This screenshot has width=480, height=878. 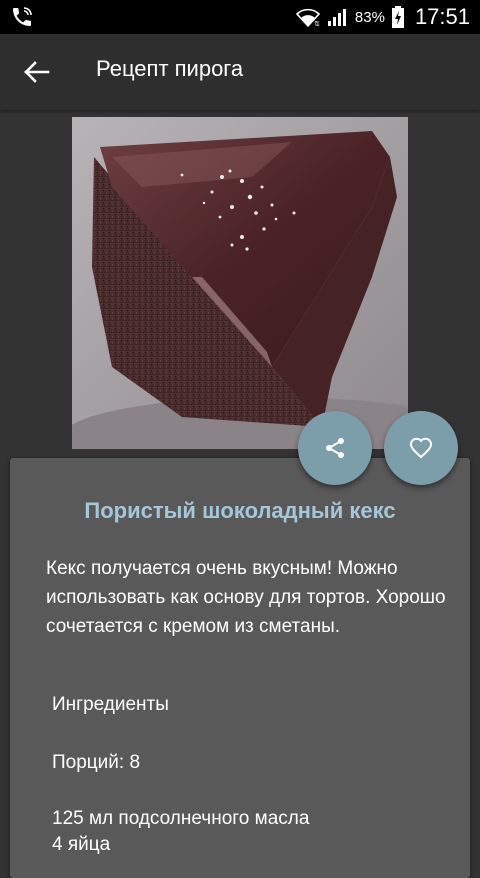 What do you see at coordinates (181, 818) in the screenshot?
I see `ingredient-item: 125 мл подсолнечного масла` at bounding box center [181, 818].